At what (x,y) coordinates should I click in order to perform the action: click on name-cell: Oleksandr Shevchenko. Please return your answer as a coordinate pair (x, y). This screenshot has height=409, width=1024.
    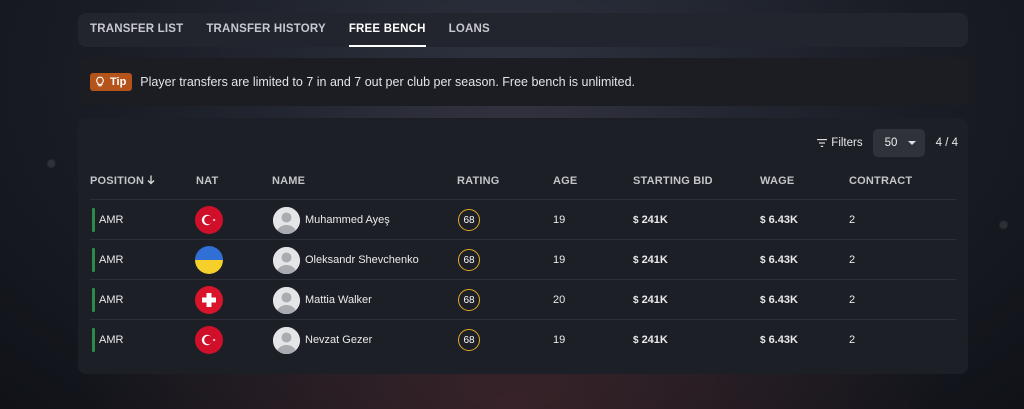
    Looking at the image, I should click on (346, 260).